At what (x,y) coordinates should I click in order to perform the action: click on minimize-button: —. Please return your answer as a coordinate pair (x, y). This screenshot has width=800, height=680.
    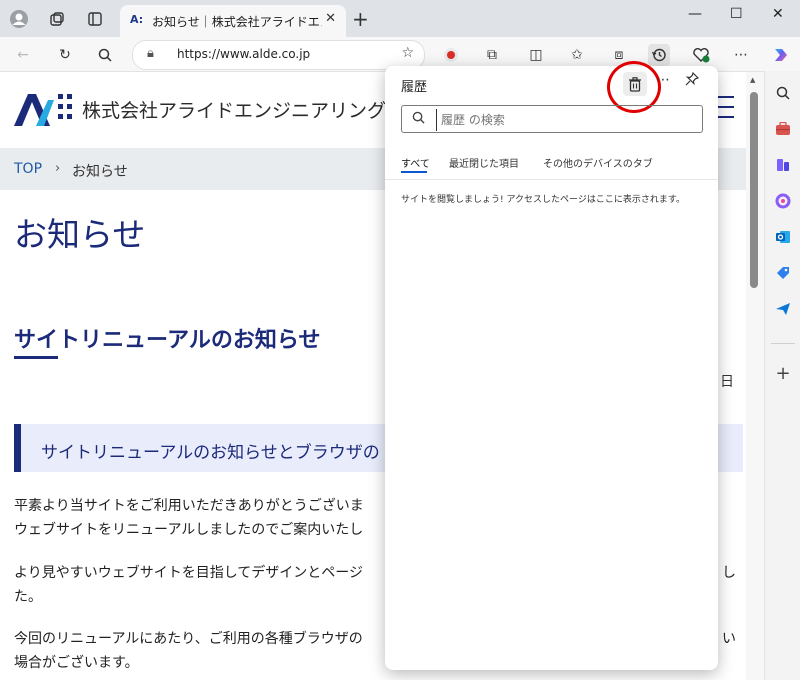
    Looking at the image, I should click on (695, 14).